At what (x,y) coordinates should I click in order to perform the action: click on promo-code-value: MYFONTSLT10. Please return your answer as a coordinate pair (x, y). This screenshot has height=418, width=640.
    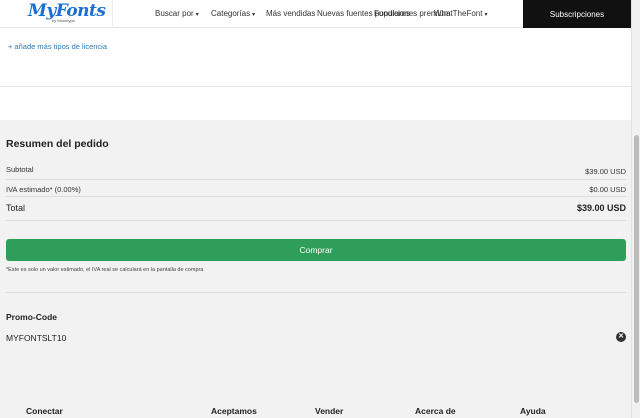
    Looking at the image, I should click on (36, 338).